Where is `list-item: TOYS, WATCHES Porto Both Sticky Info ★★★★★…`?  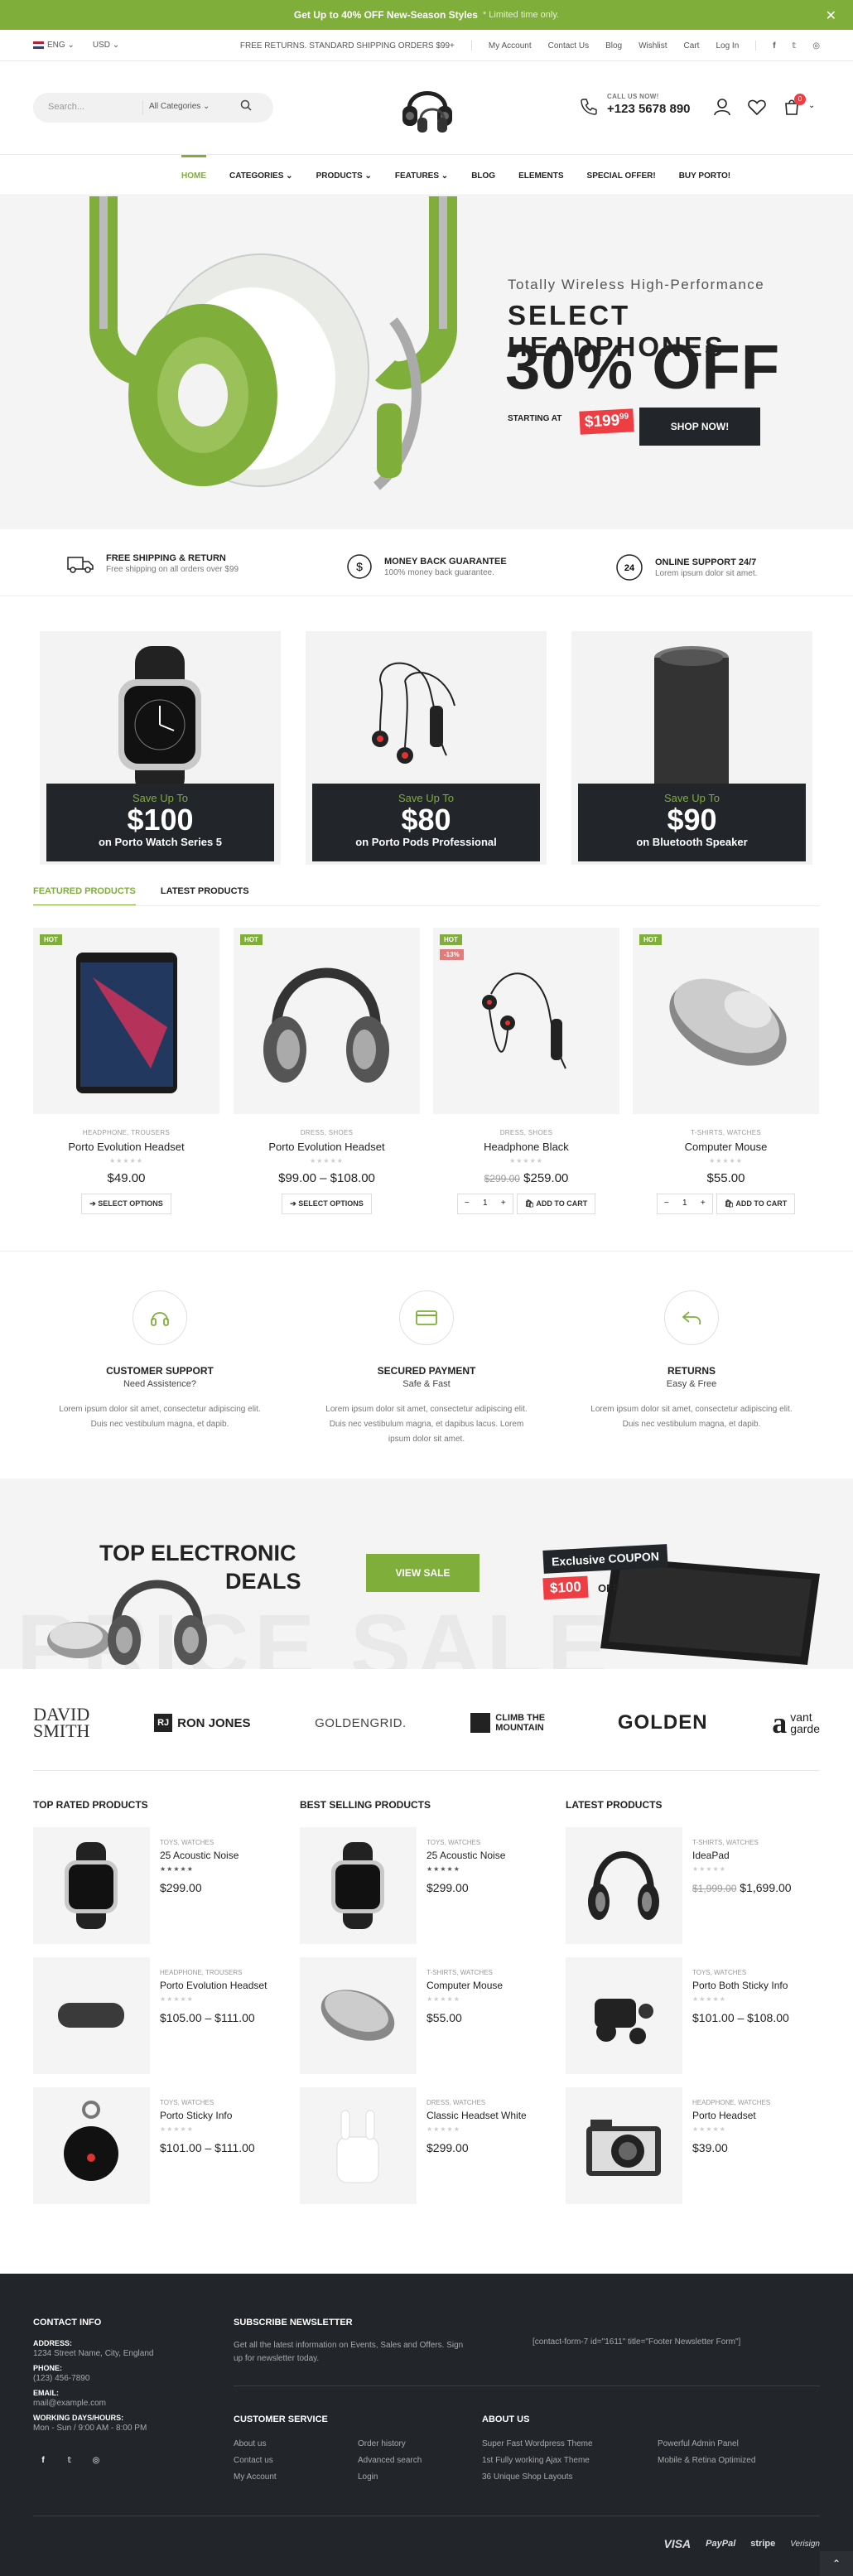 list-item: TOYS, WATCHES Porto Both Sticky Info ★★★★★… is located at coordinates (690, 2022).